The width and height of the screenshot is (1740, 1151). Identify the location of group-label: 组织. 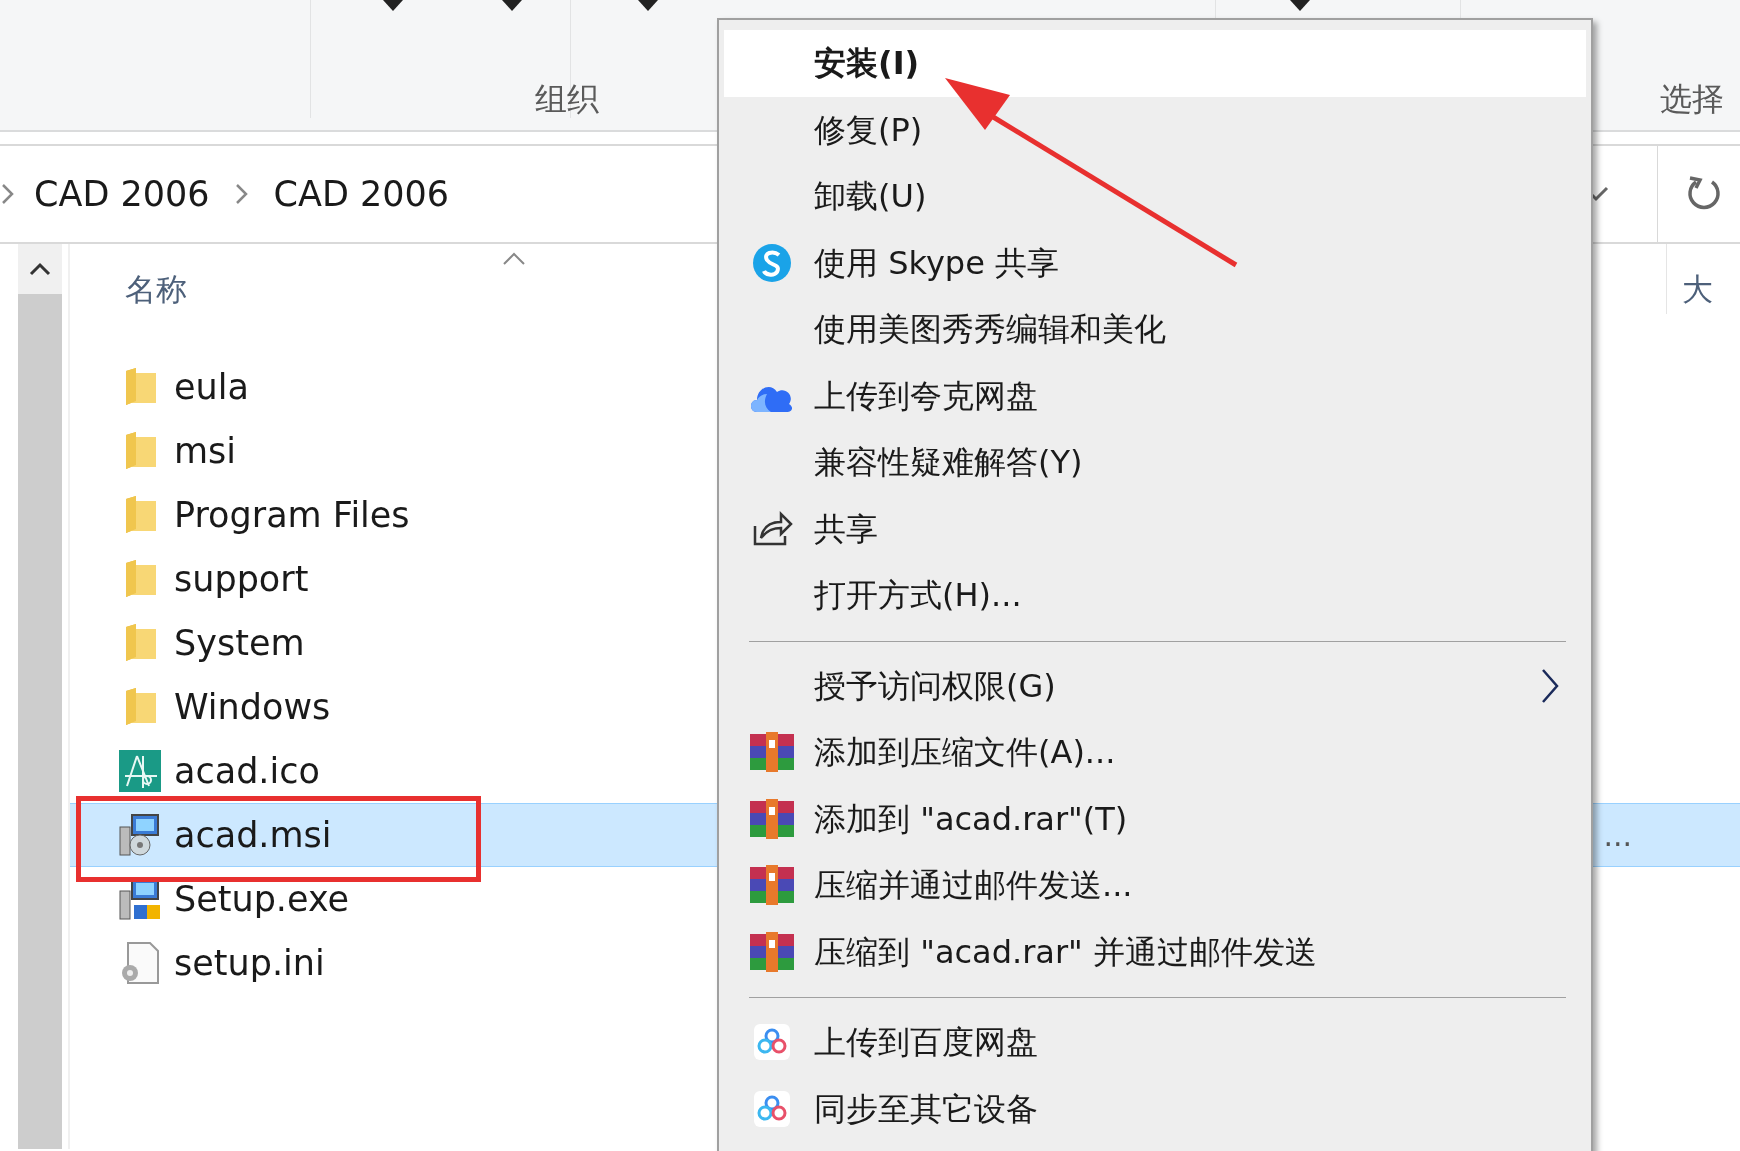
(567, 99).